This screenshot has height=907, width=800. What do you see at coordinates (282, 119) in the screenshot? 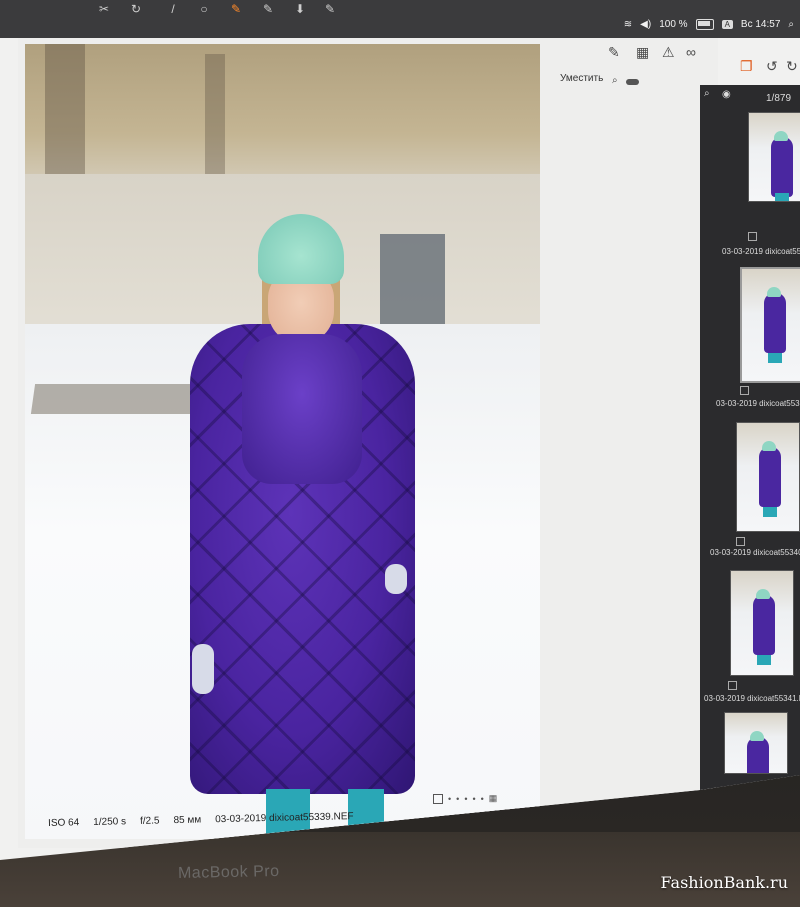
I see `photo-background-building` at bounding box center [282, 119].